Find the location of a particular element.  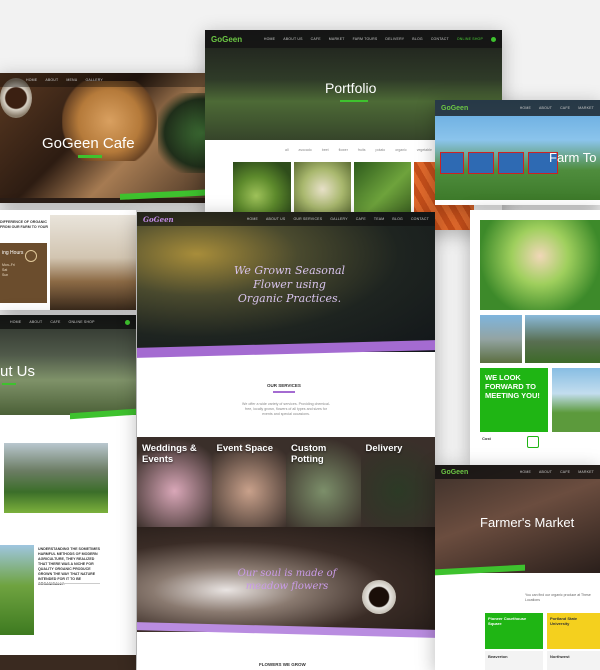

portfolio-nav-item: BLOG is located at coordinates (417, 39).